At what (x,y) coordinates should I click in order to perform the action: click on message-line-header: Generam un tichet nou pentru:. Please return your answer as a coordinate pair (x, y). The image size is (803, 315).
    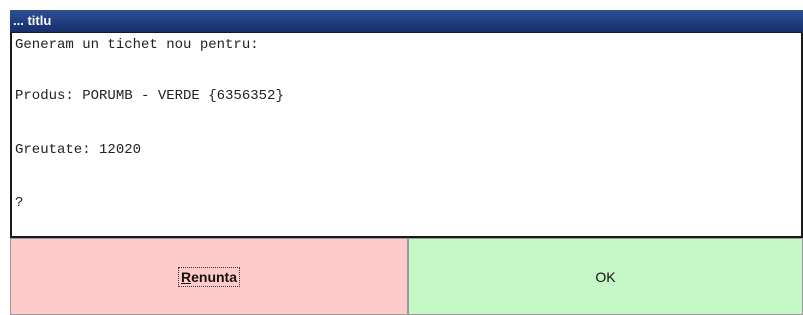
    Looking at the image, I should click on (137, 45).